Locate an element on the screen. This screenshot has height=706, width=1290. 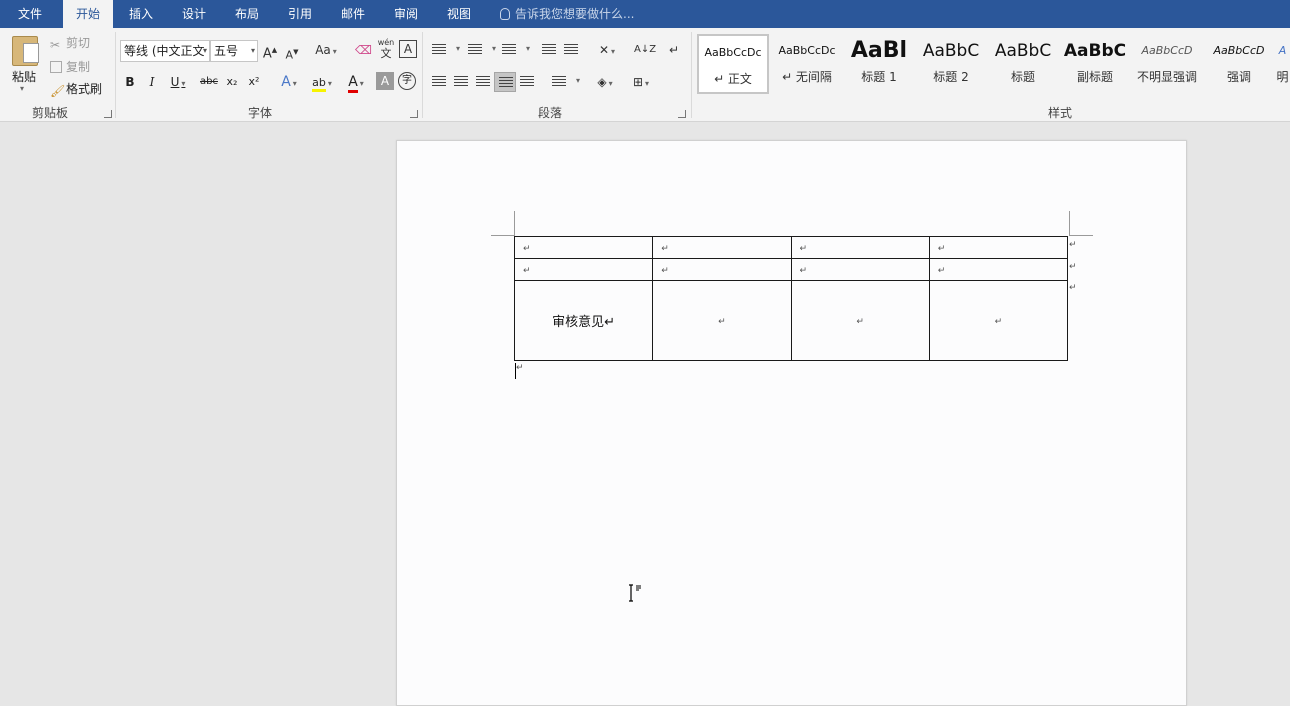
decrease-indent-button is located at coordinates (549, 50).